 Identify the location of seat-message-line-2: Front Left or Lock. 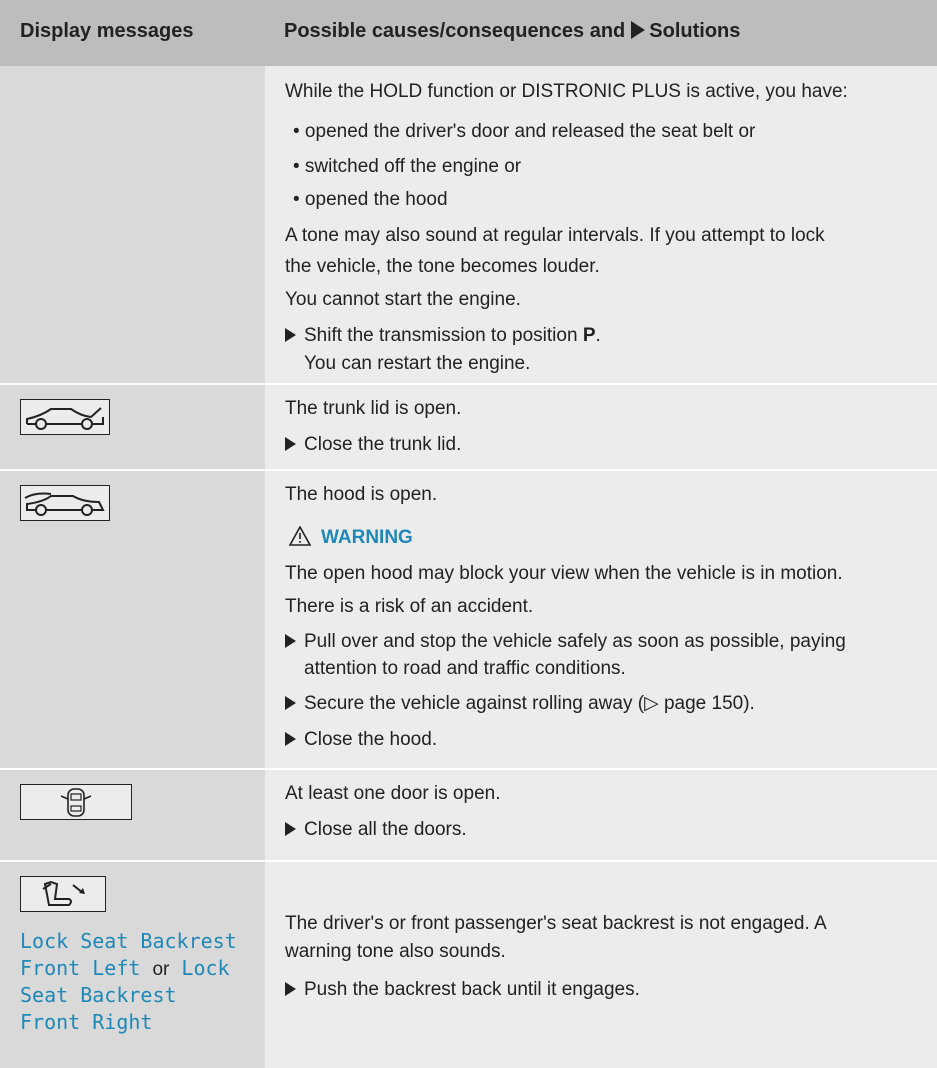
(125, 969).